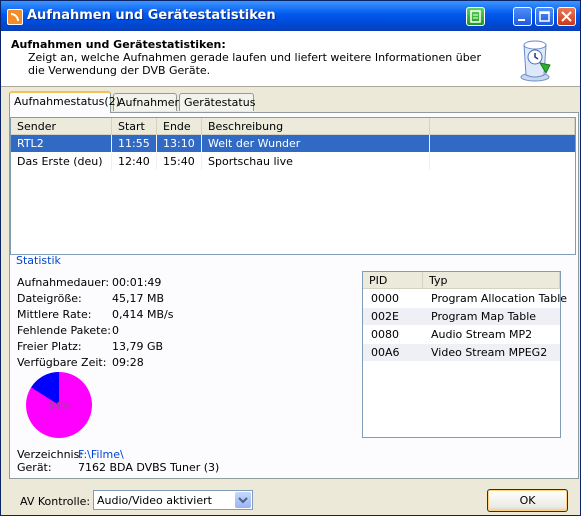 This screenshot has height=516, width=581. What do you see at coordinates (61, 126) in the screenshot?
I see `column-header-sender: Sender` at bounding box center [61, 126].